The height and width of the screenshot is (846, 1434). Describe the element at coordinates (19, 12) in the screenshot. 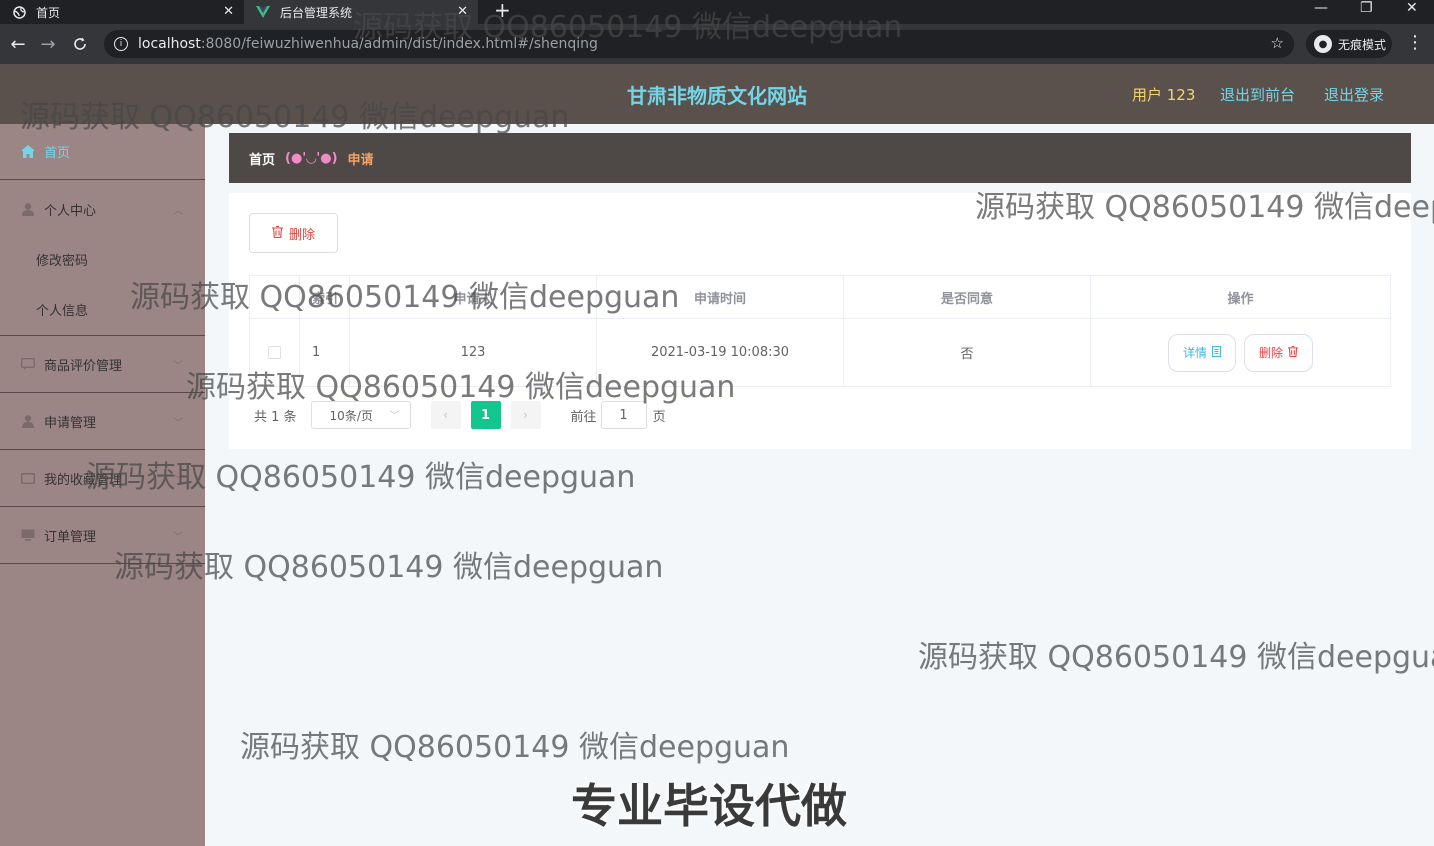

I see `globe-icon` at that location.